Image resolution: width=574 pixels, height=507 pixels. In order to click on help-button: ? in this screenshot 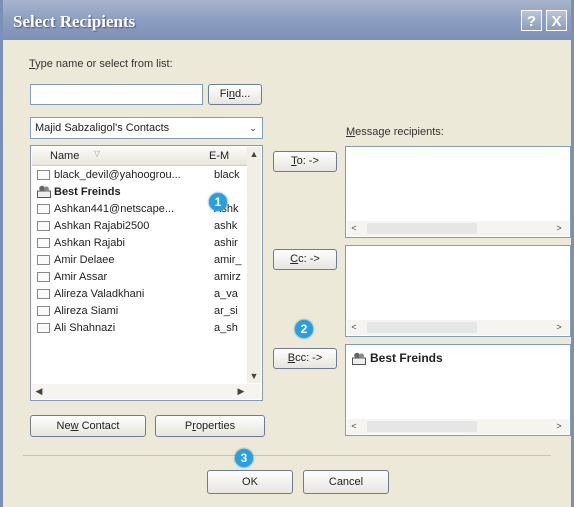, I will do `click(531, 20)`.